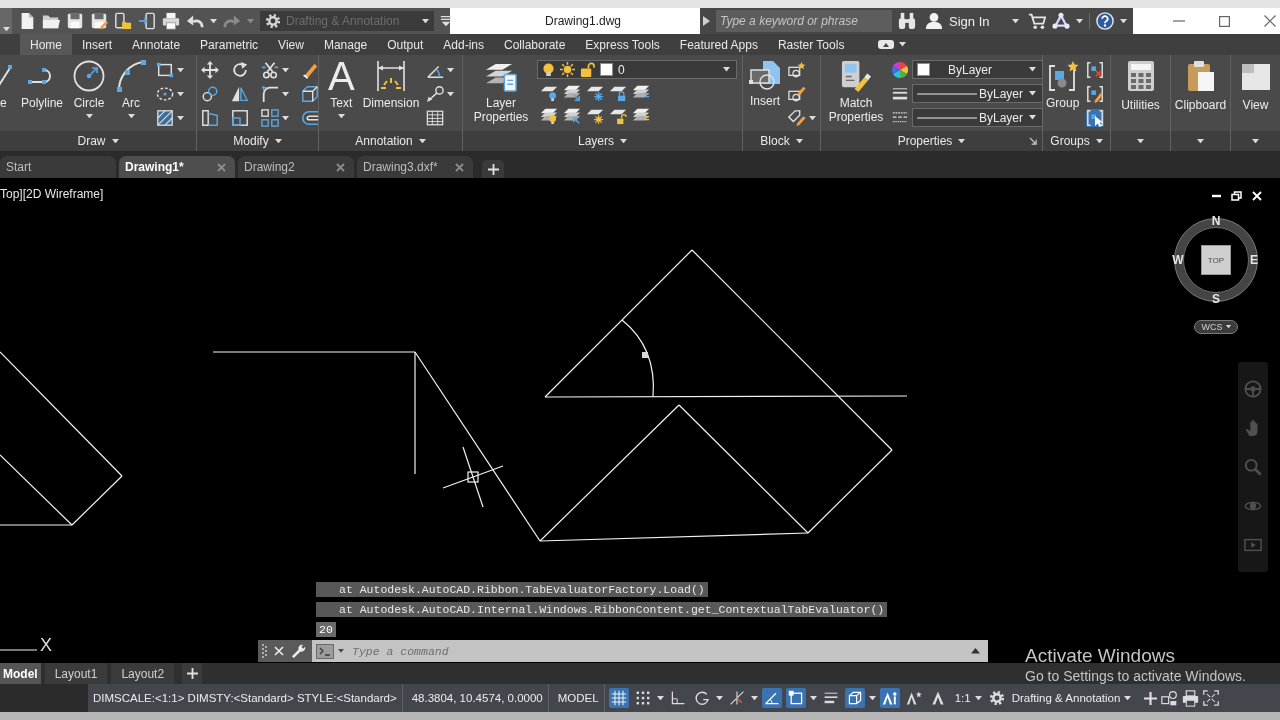 The height and width of the screenshot is (720, 1280). What do you see at coordinates (797, 70) in the screenshot?
I see `block-star-icon` at bounding box center [797, 70].